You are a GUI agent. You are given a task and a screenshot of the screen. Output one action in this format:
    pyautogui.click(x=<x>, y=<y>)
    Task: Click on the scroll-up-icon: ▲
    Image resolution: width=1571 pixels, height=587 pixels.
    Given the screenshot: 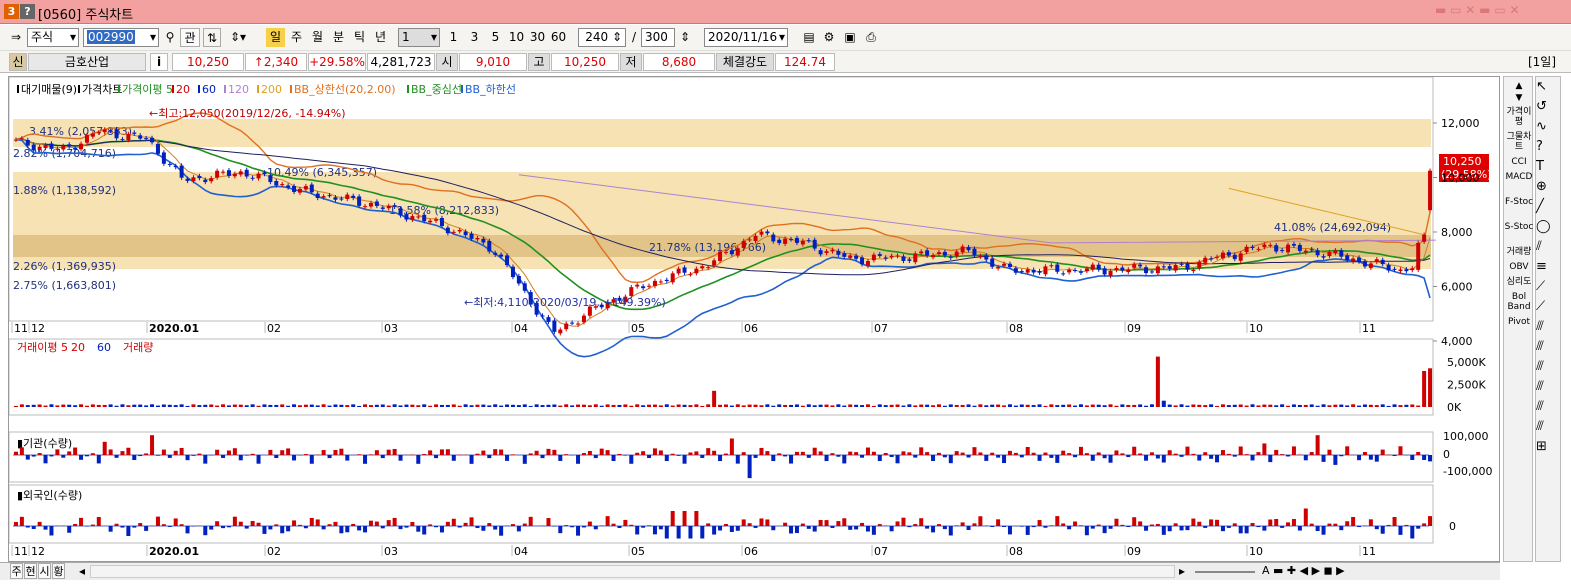 What is the action you would take?
    pyautogui.click(x=1519, y=87)
    